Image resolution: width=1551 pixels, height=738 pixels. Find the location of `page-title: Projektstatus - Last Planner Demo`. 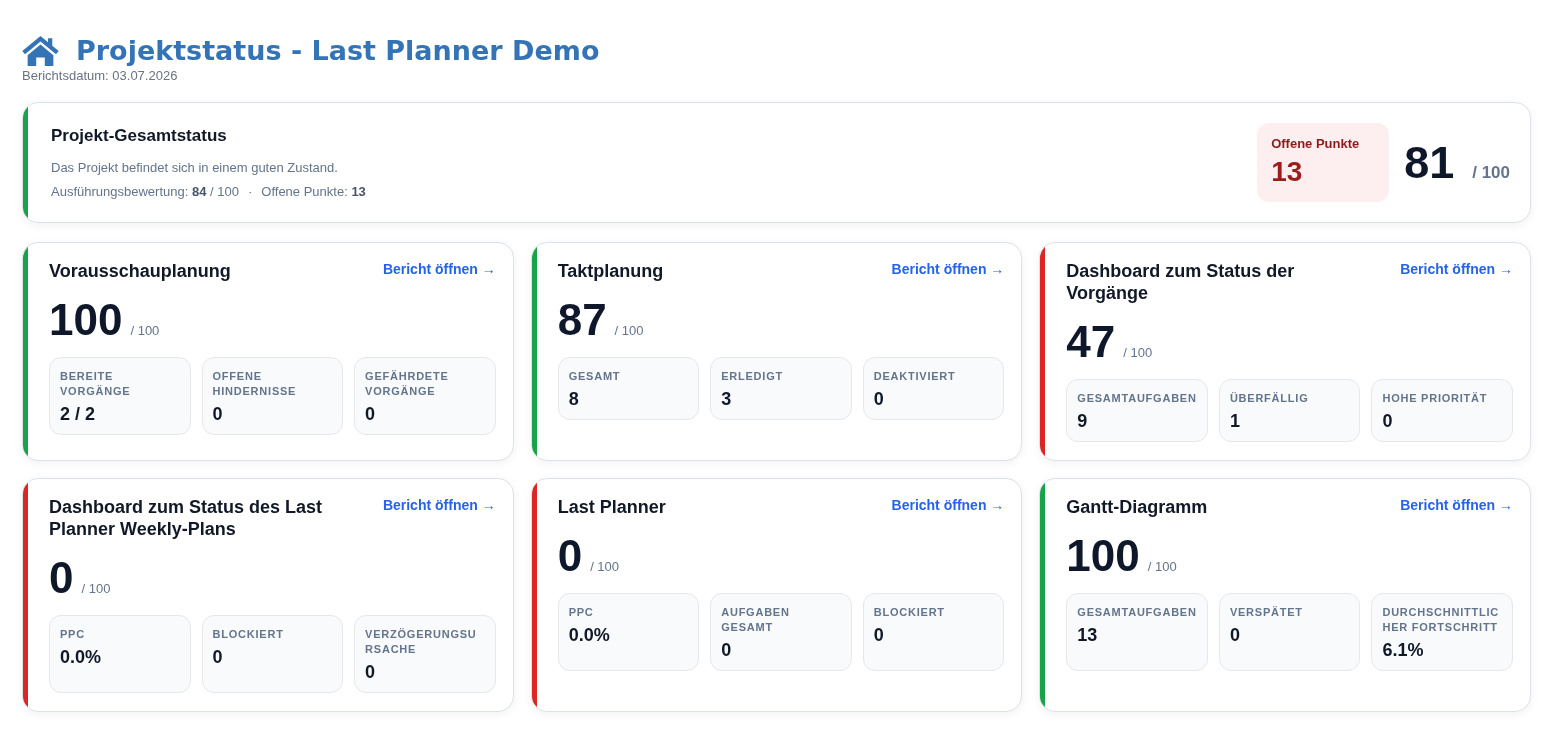

page-title: Projektstatus - Last Planner Demo is located at coordinates (338, 51).